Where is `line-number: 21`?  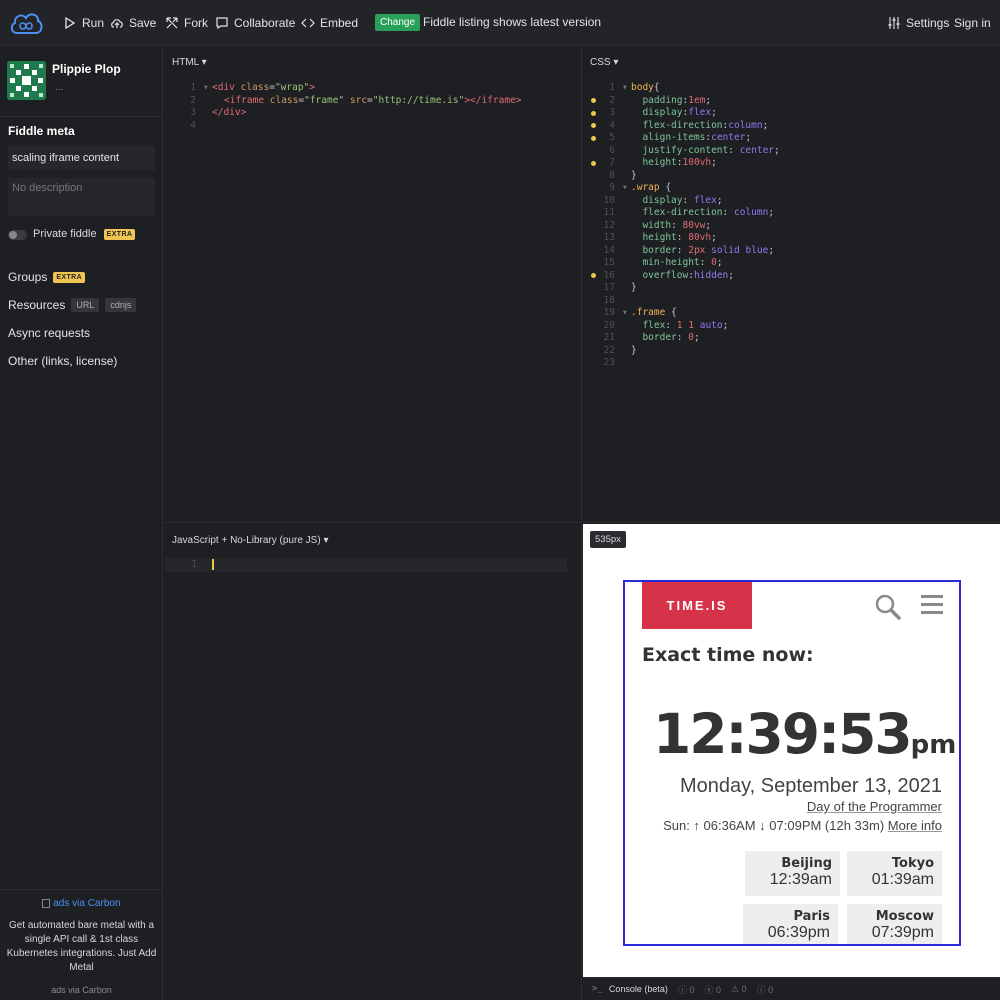
line-number: 21 is located at coordinates (609, 337).